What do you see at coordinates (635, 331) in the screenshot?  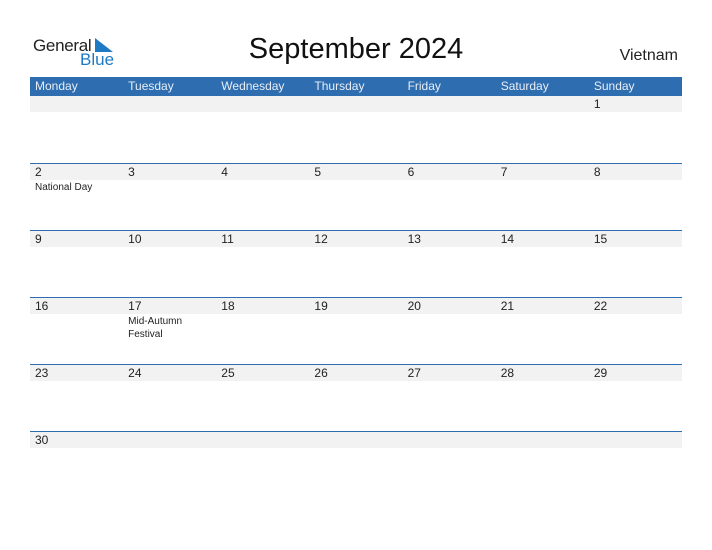 I see `day-cell: 22` at bounding box center [635, 331].